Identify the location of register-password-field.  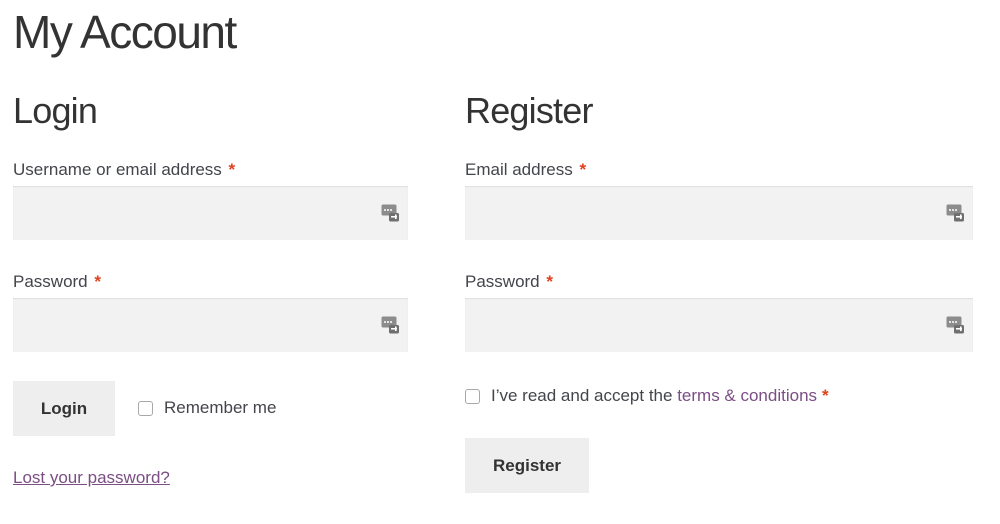
(719, 325).